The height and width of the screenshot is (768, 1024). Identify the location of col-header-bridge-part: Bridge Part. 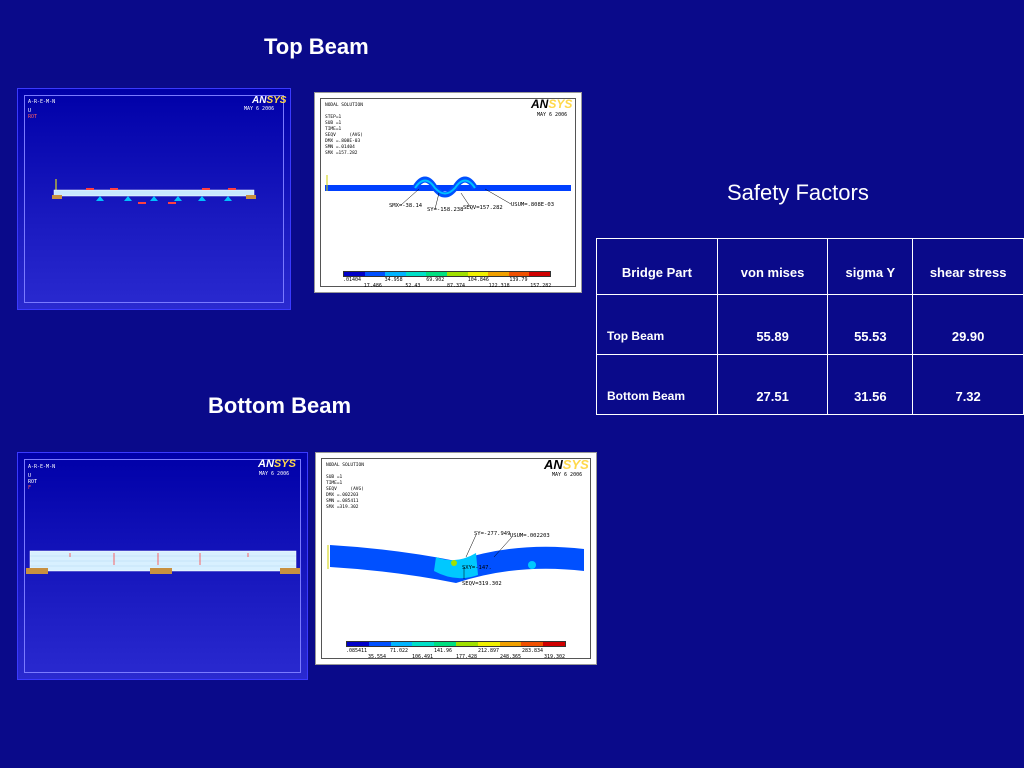
(657, 266).